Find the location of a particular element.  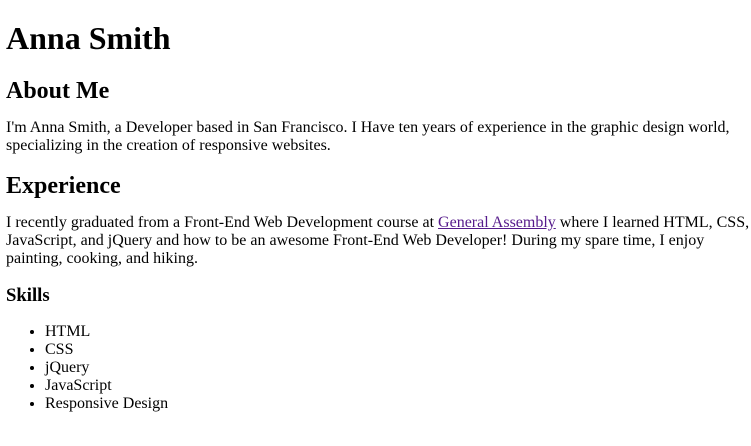

about-heading: About Me is located at coordinates (58, 91).